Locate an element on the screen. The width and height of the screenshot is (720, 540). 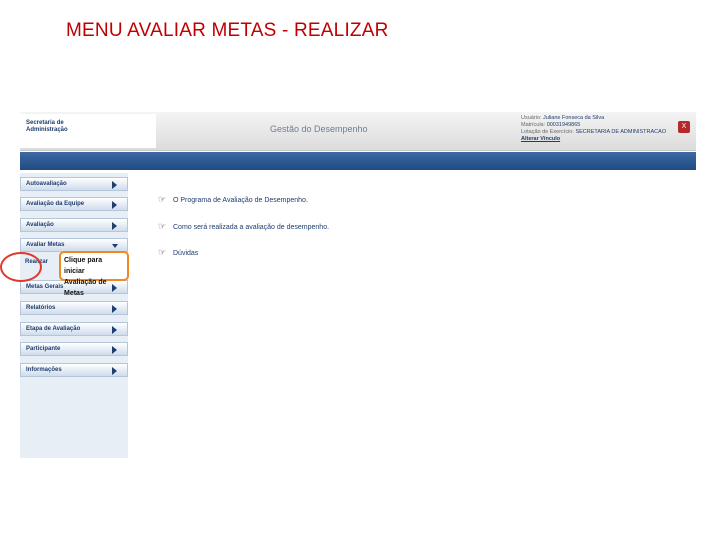
chevron-down-icon is located at coordinates (115, 246).